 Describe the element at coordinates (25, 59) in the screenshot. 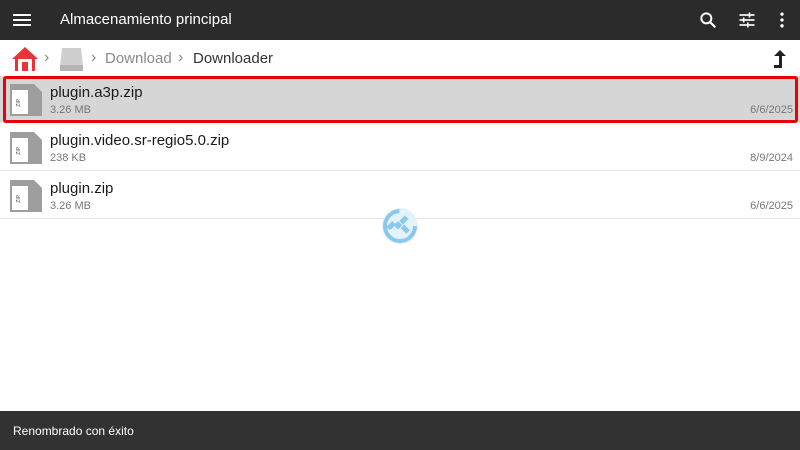

I see `home-icon` at that location.